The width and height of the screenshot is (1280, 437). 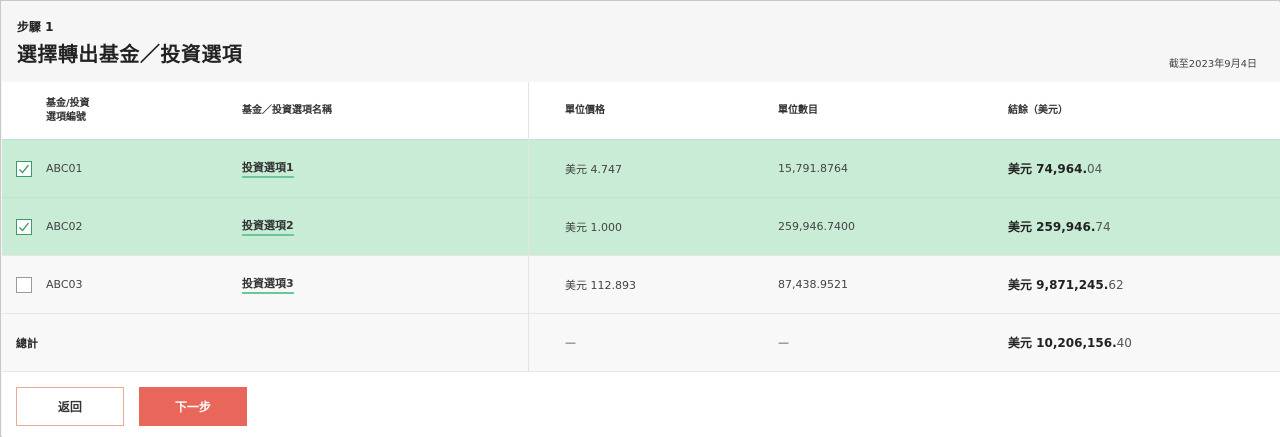 I want to click on column-header-code-line1: 基金/投資, so click(x=68, y=103).